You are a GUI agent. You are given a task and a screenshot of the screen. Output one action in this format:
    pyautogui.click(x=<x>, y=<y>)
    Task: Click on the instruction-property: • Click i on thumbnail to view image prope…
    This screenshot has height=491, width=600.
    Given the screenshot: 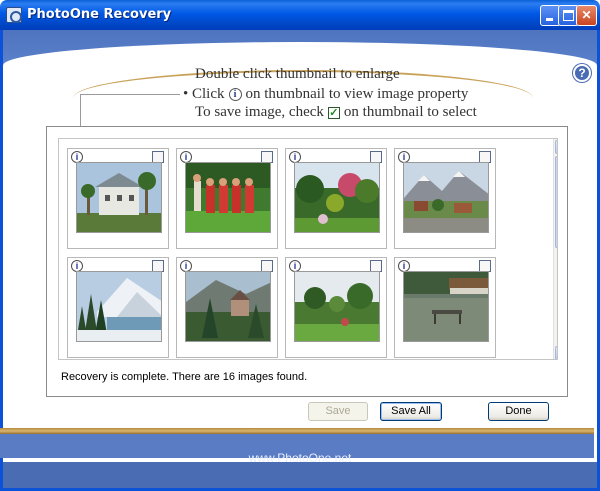 What is the action you would take?
    pyautogui.click(x=325, y=94)
    